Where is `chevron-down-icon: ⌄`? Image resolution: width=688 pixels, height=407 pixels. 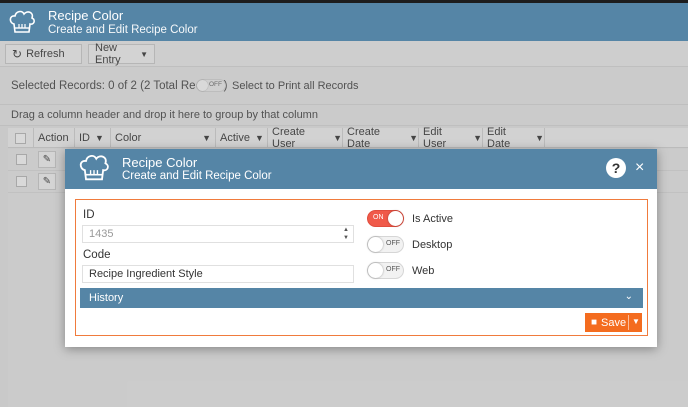 chevron-down-icon: ⌄ is located at coordinates (628, 296).